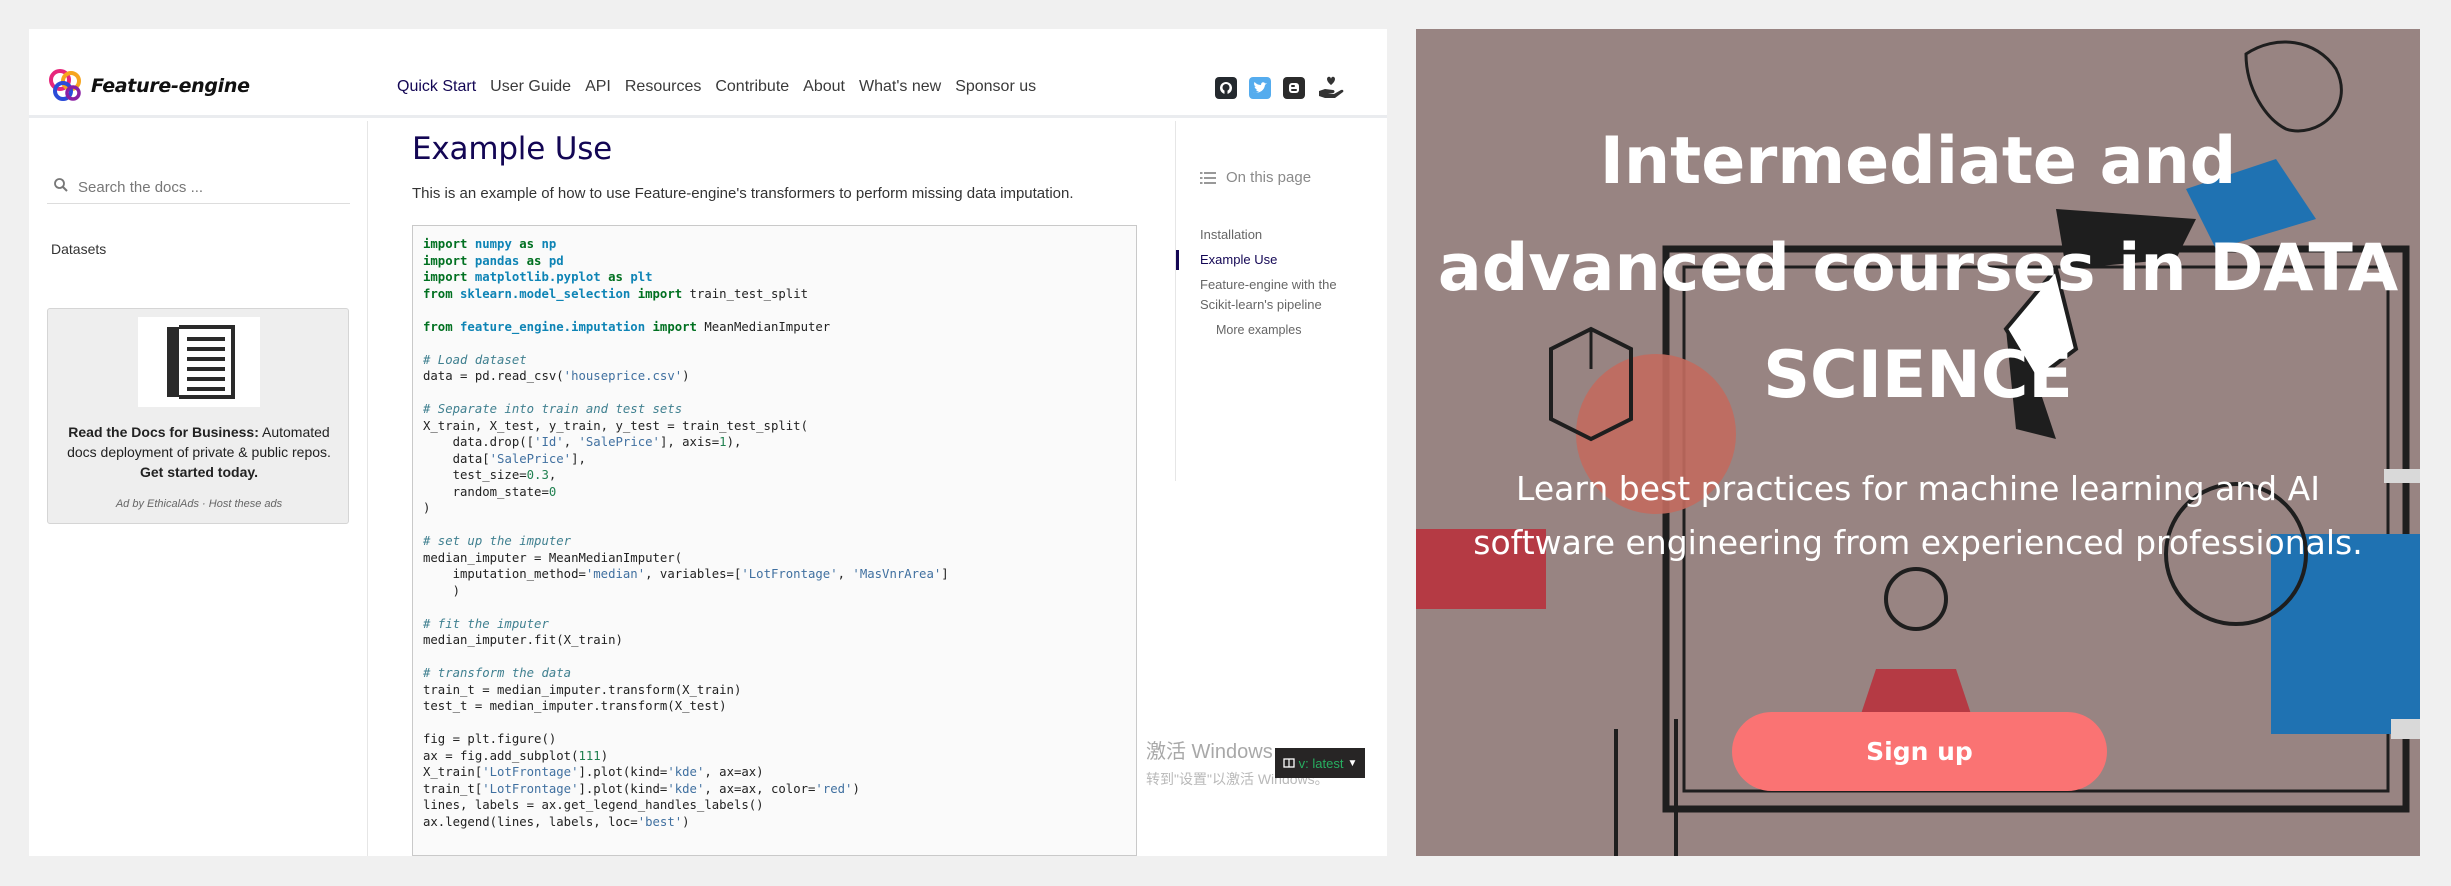 This screenshot has width=2451, height=886. I want to click on nav-whats-new: What's new, so click(900, 87).